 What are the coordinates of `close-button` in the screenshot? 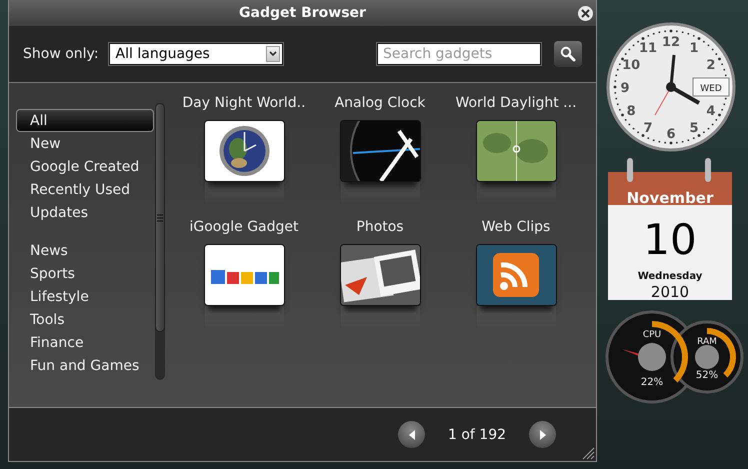 It's located at (585, 13).